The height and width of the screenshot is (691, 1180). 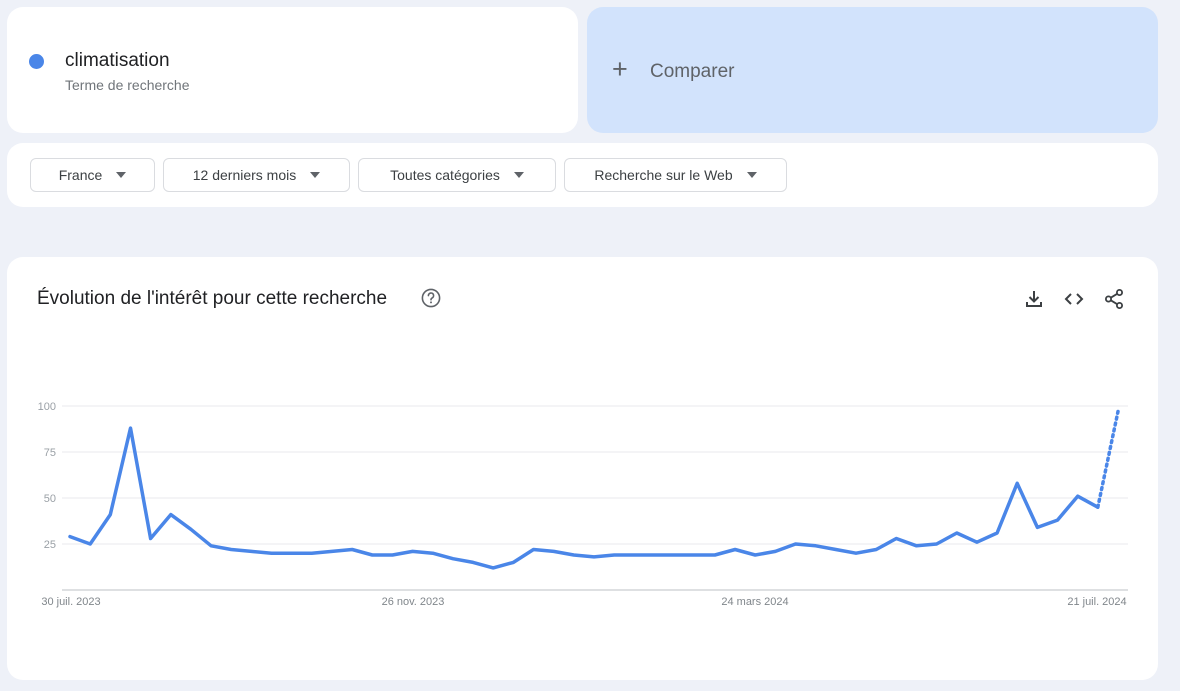 What do you see at coordinates (413, 602) in the screenshot?
I see `x-tick-label: 26 nov. 2023` at bounding box center [413, 602].